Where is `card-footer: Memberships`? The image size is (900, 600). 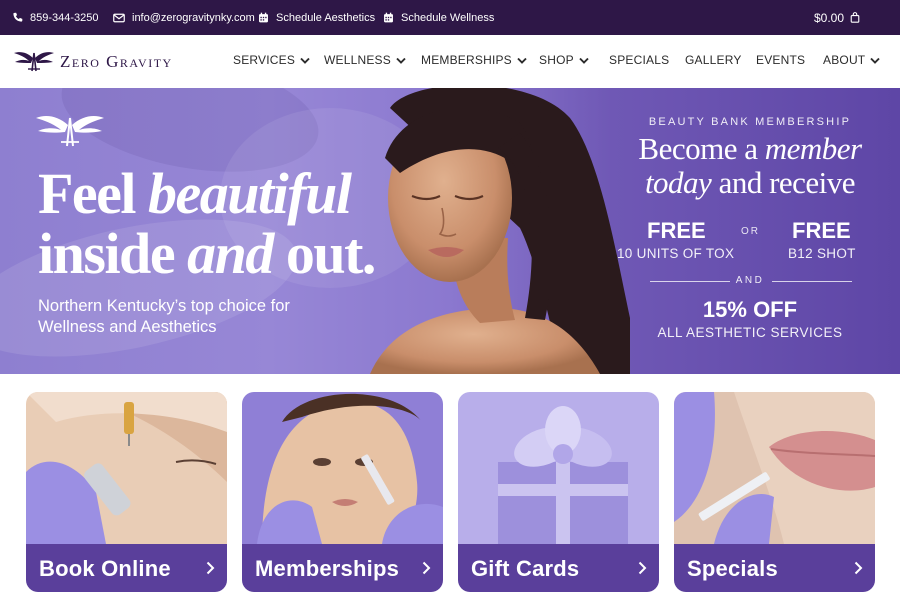 card-footer: Memberships is located at coordinates (342, 568).